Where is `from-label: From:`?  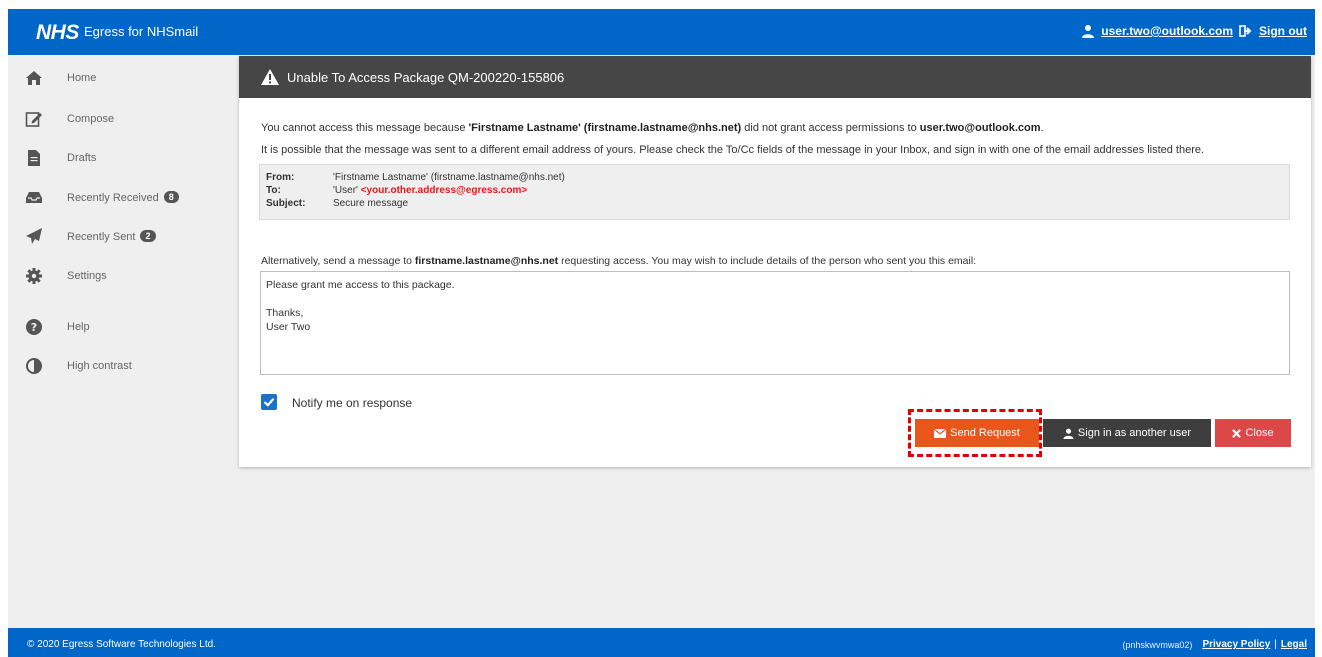
from-label: From: is located at coordinates (280, 177).